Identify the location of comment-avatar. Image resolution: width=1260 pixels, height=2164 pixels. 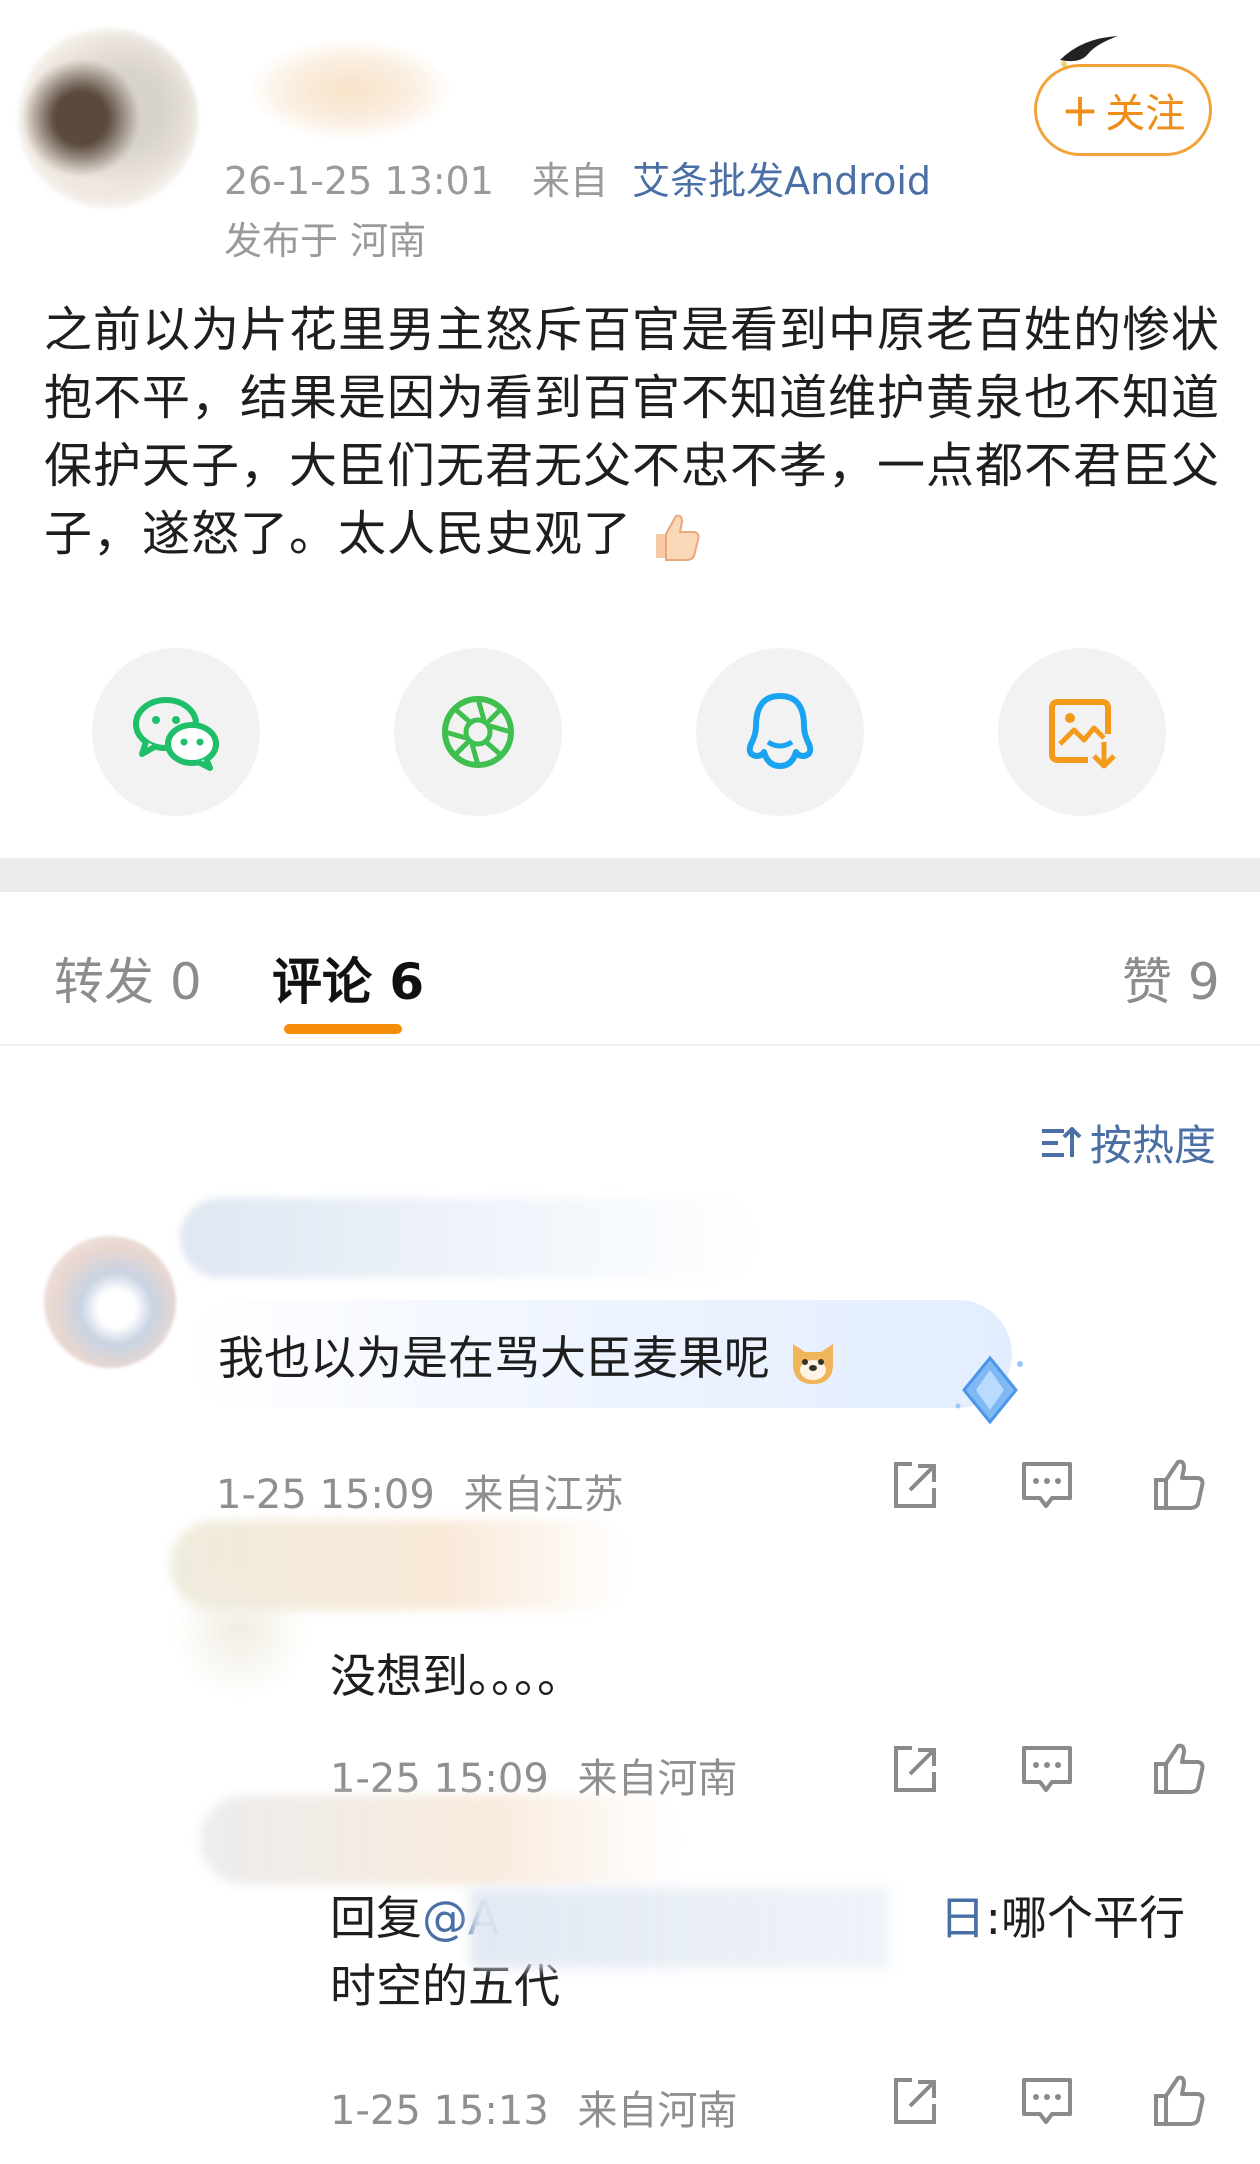
(110, 1302).